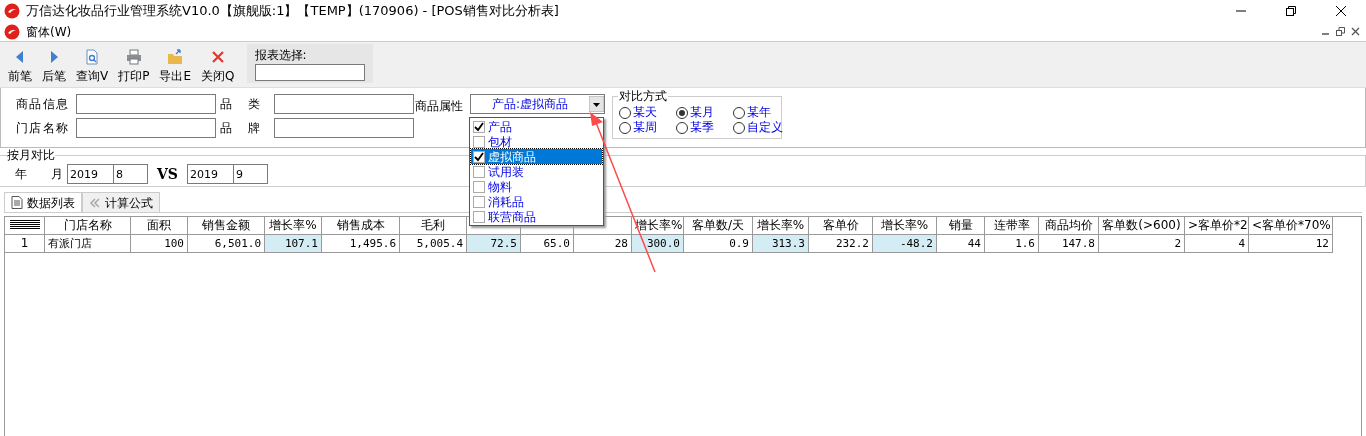 The width and height of the screenshot is (1366, 436). Describe the element at coordinates (95, 202) in the screenshot. I see `double-chevron-icon` at that location.